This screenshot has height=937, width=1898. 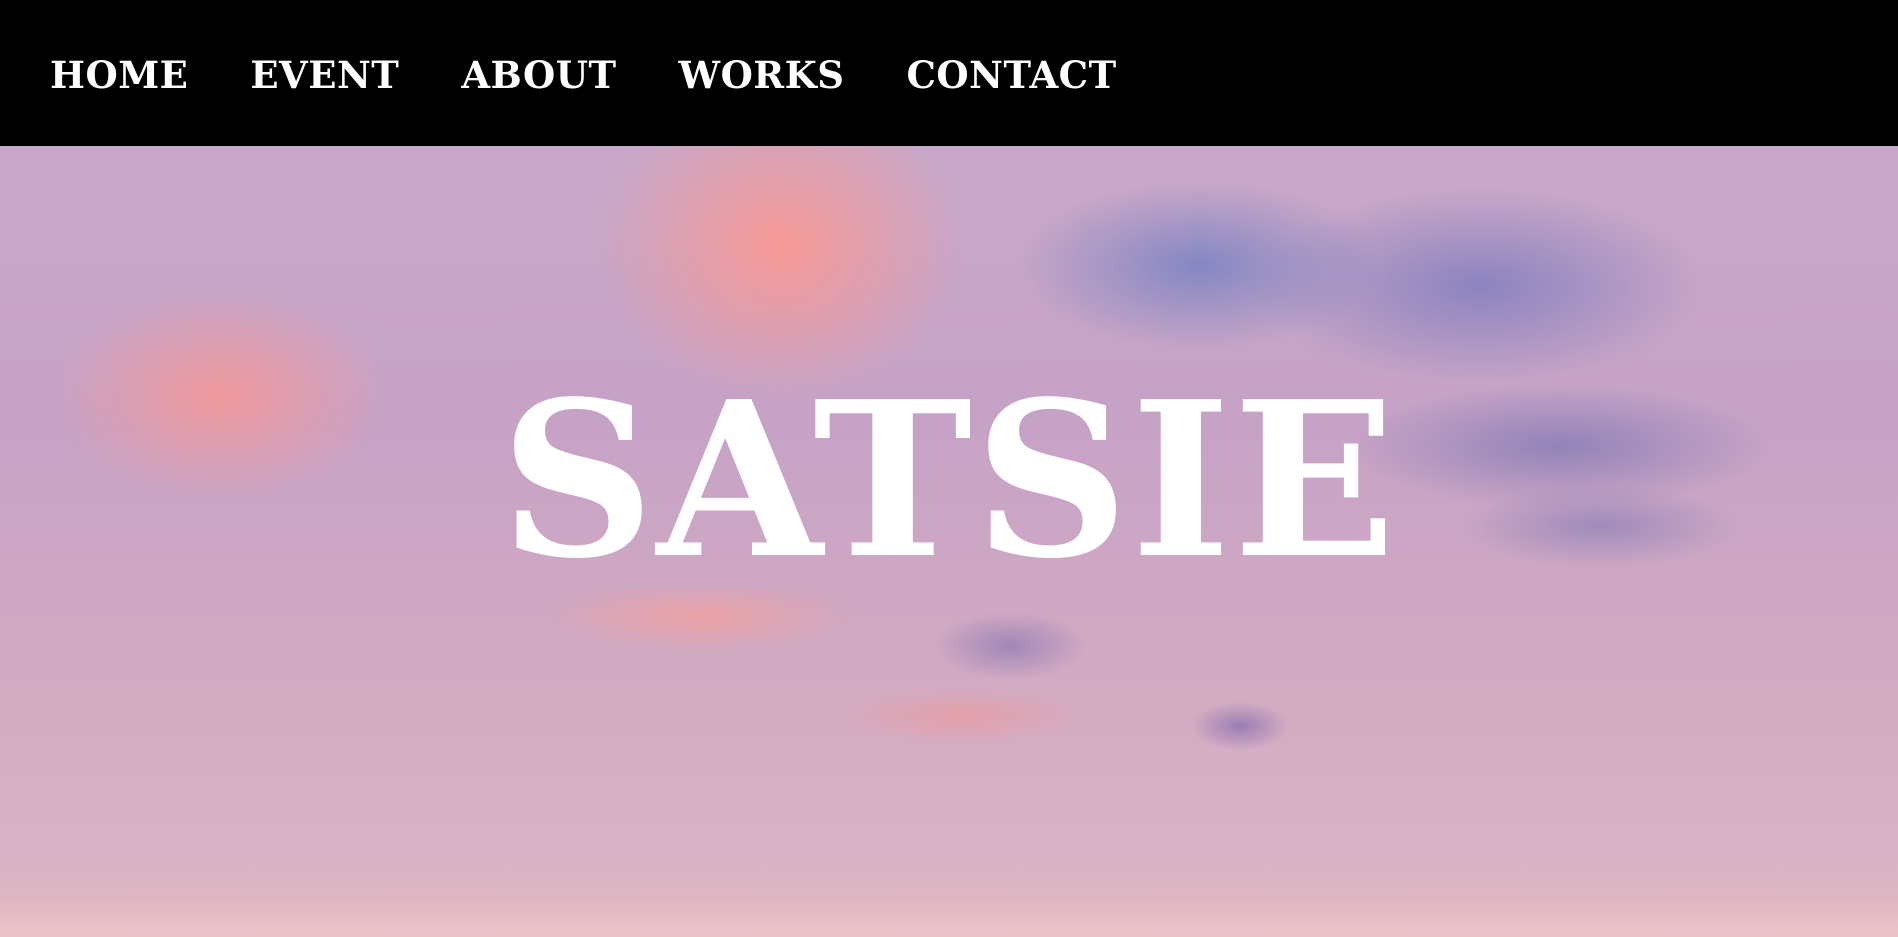 What do you see at coordinates (1011, 75) in the screenshot?
I see `nav-contact-link: CONTACT` at bounding box center [1011, 75].